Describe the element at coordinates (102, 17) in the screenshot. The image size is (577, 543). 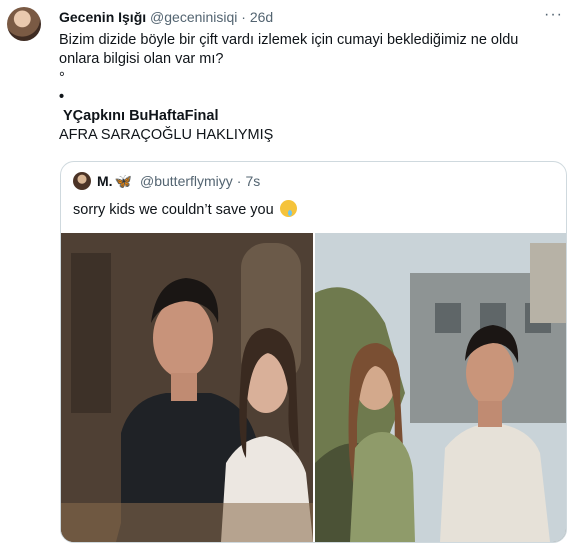
I see `author-name: Gecenin Işığı` at that location.